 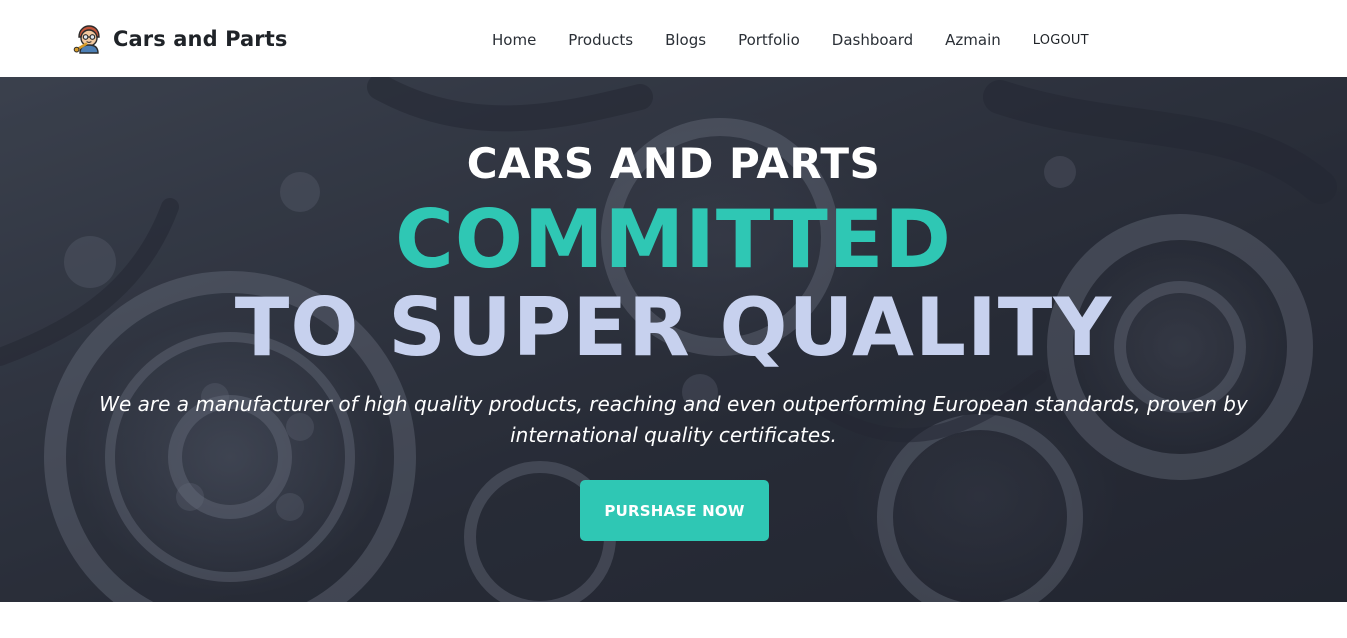 I want to click on mechanic-avatar-icon, so click(x=89, y=39).